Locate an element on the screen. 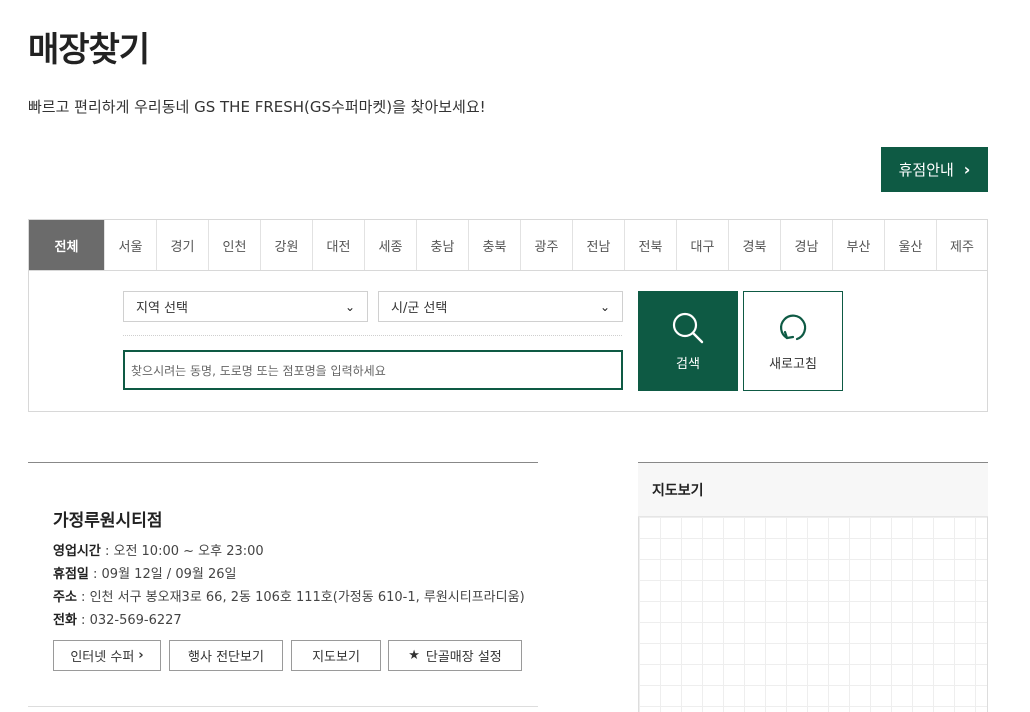 The height and width of the screenshot is (712, 1030). region-tab: 경남 is located at coordinates (806, 245).